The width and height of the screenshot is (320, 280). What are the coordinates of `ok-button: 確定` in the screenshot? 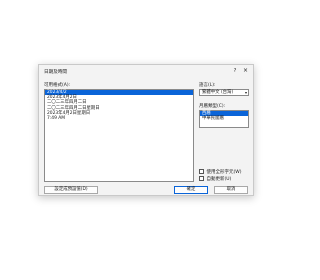 It's located at (191, 190).